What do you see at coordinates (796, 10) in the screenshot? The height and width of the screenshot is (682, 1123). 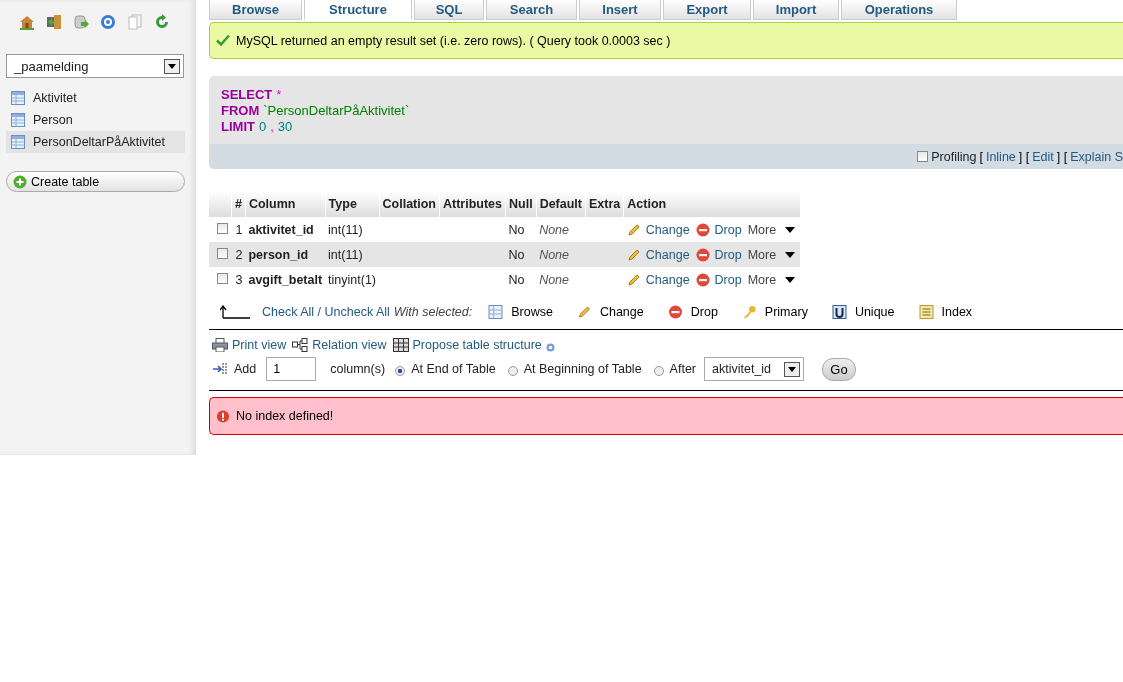 I see `tab: Import` at bounding box center [796, 10].